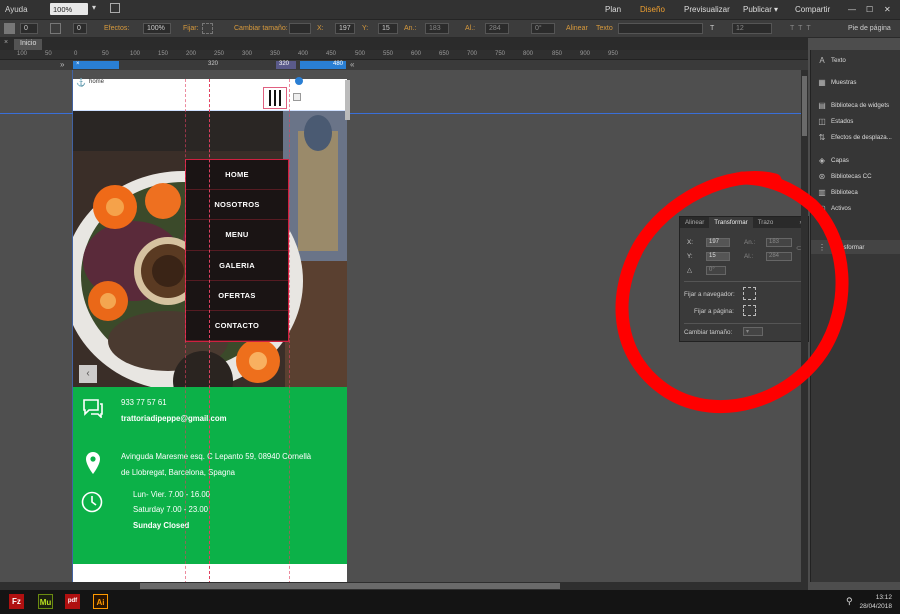 The image size is (900, 614). What do you see at coordinates (352, 64) in the screenshot?
I see `expand-right-icon: «` at bounding box center [352, 64].